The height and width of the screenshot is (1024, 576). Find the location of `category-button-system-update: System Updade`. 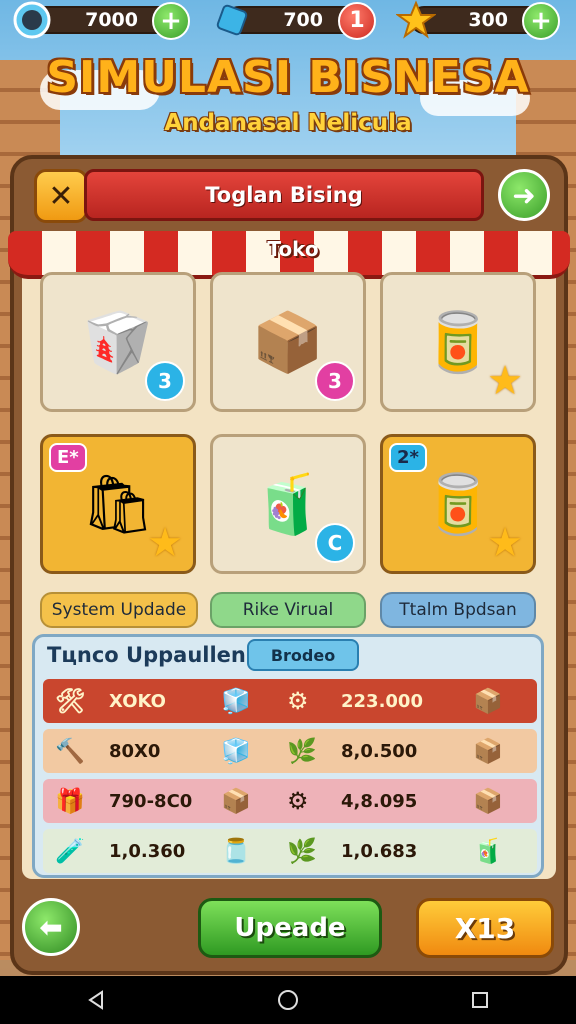

category-button-system-update: System Updade is located at coordinates (119, 610).